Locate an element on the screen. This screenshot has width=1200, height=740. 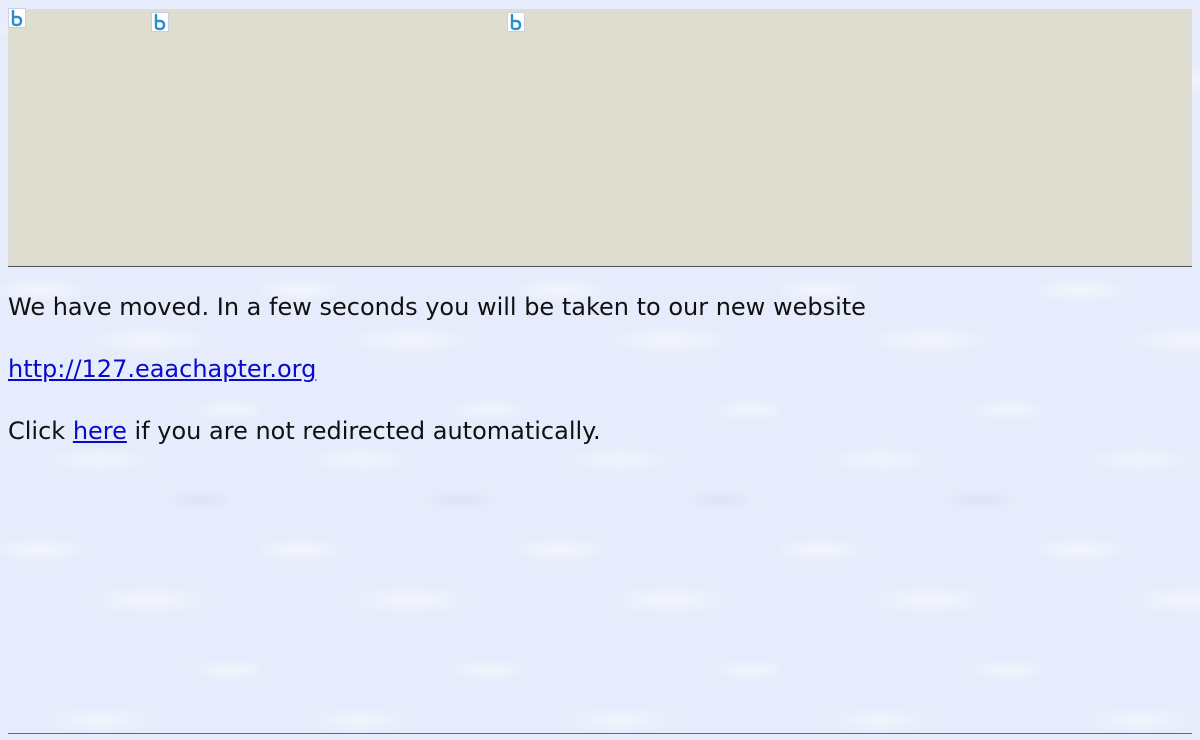
click-prefix-text: Click is located at coordinates (40, 431).